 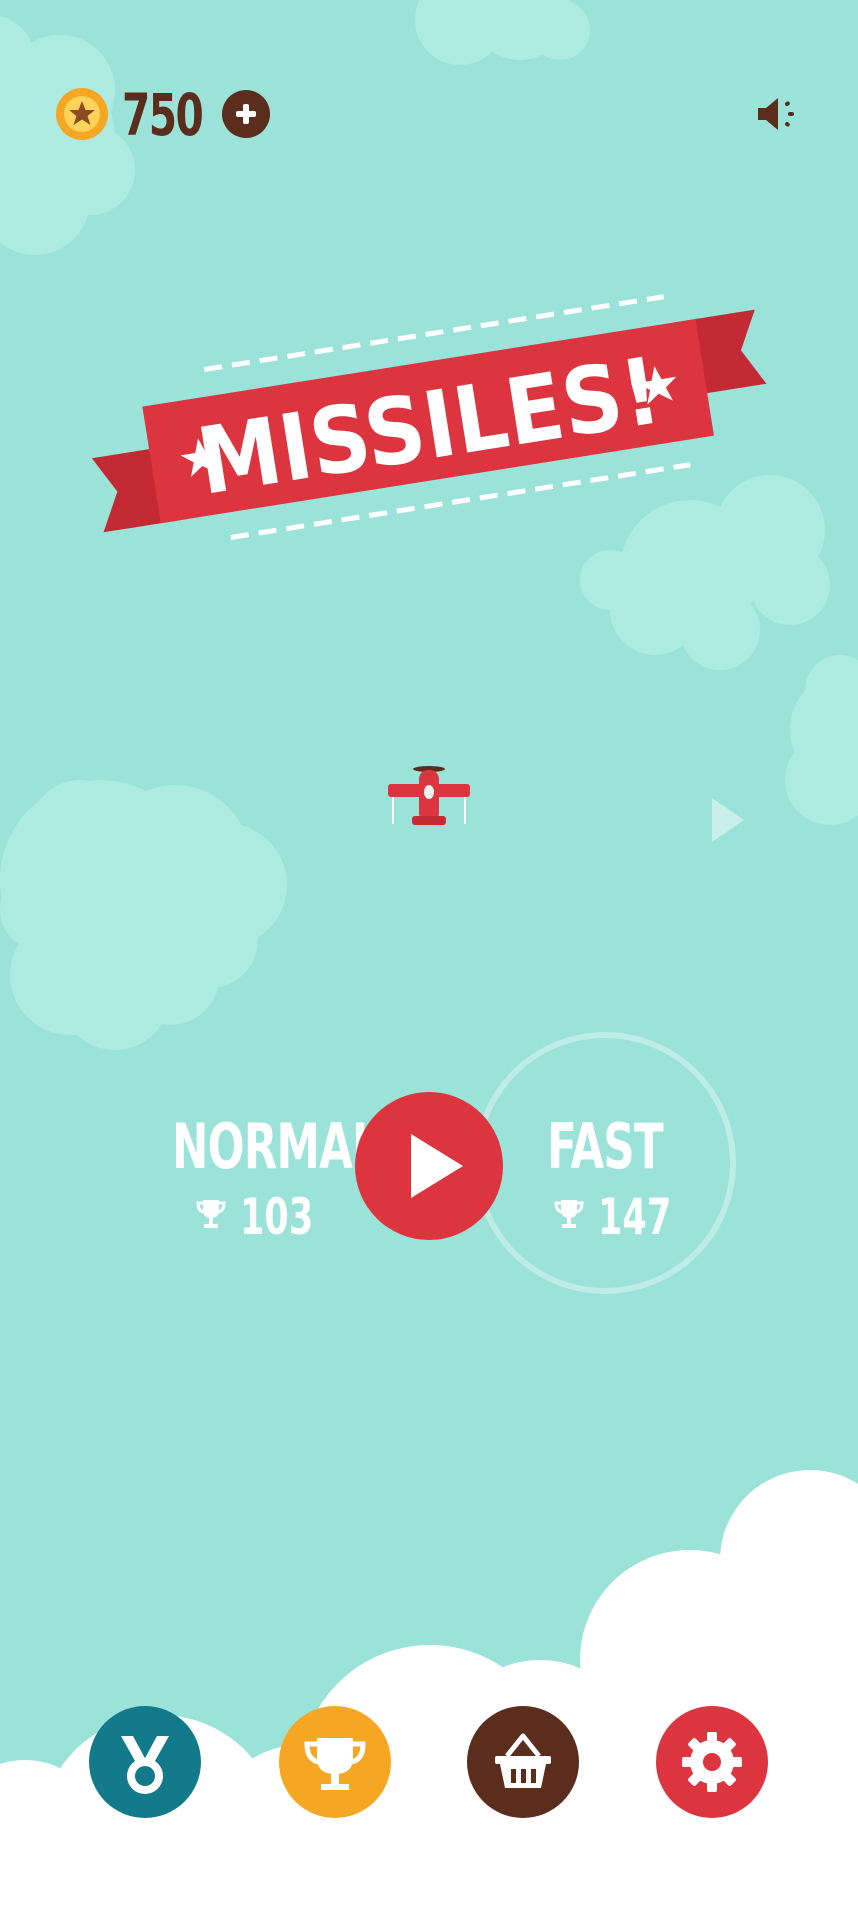 I want to click on mode-name: NORMAL, so click(x=276, y=1146).